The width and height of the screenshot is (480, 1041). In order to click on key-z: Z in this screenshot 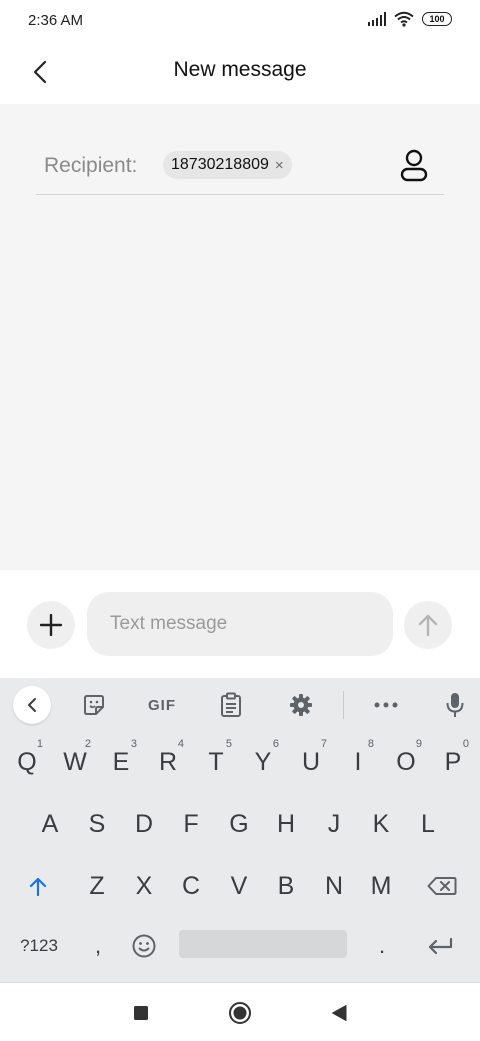, I will do `click(97, 886)`.